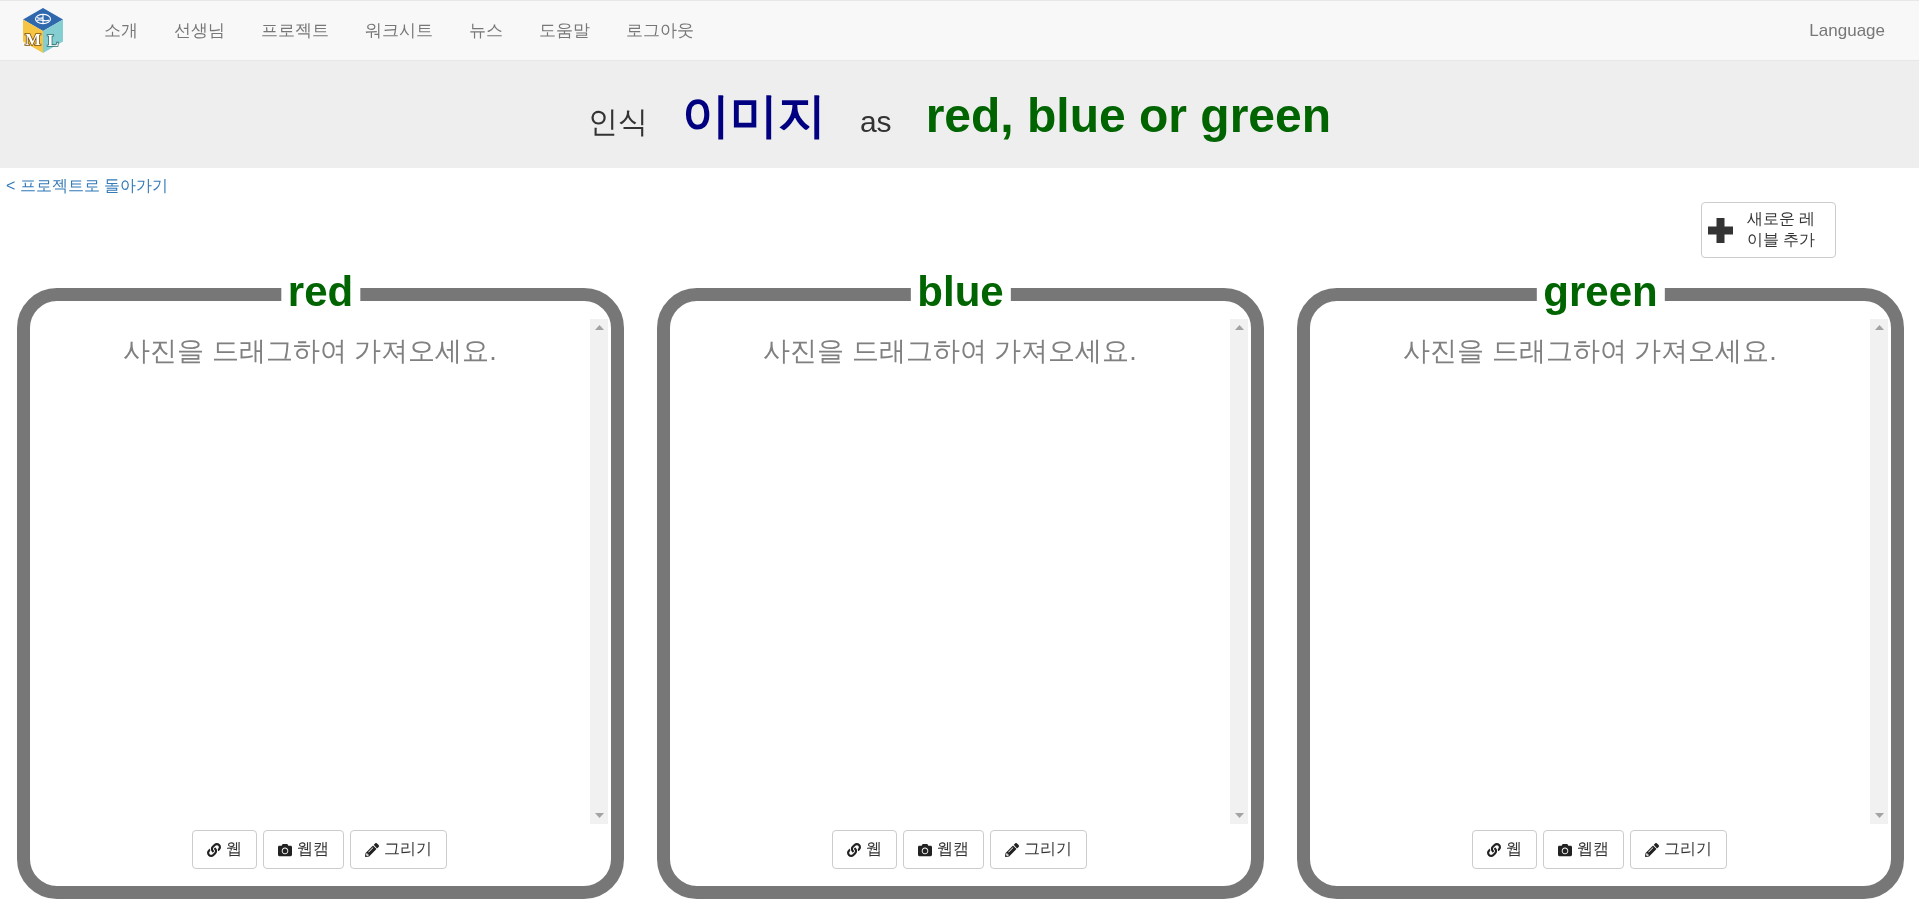 The height and width of the screenshot is (907, 1919). I want to click on language-menu: Language, so click(1847, 30).